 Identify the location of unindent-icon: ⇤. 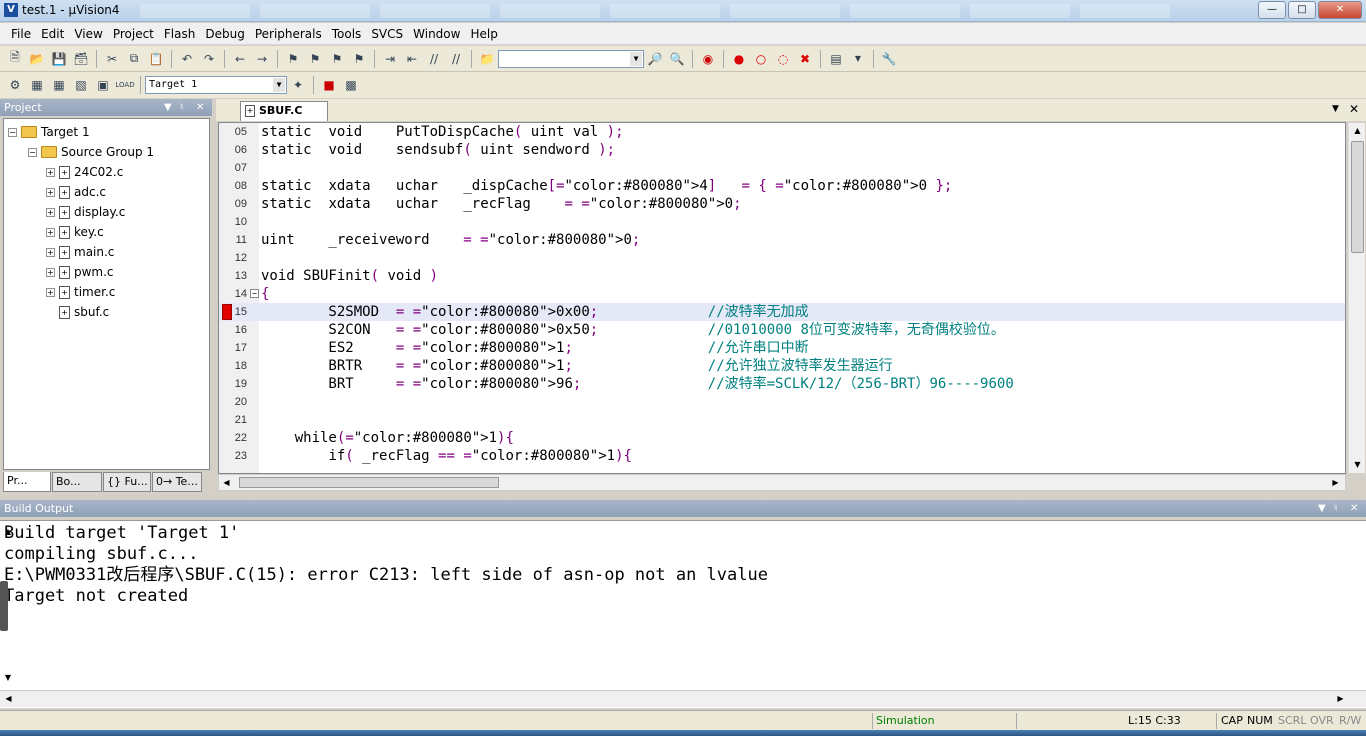
(412, 59).